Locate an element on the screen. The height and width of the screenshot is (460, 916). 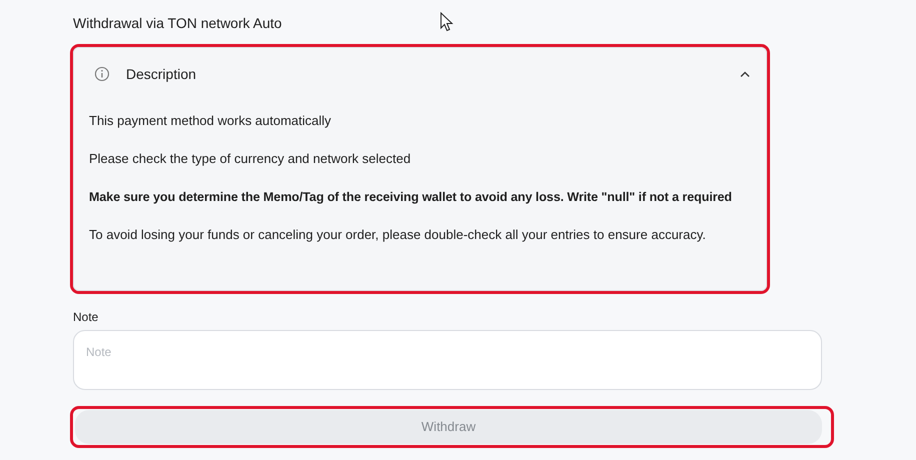
description-text: This payment method works automatically is located at coordinates (210, 121).